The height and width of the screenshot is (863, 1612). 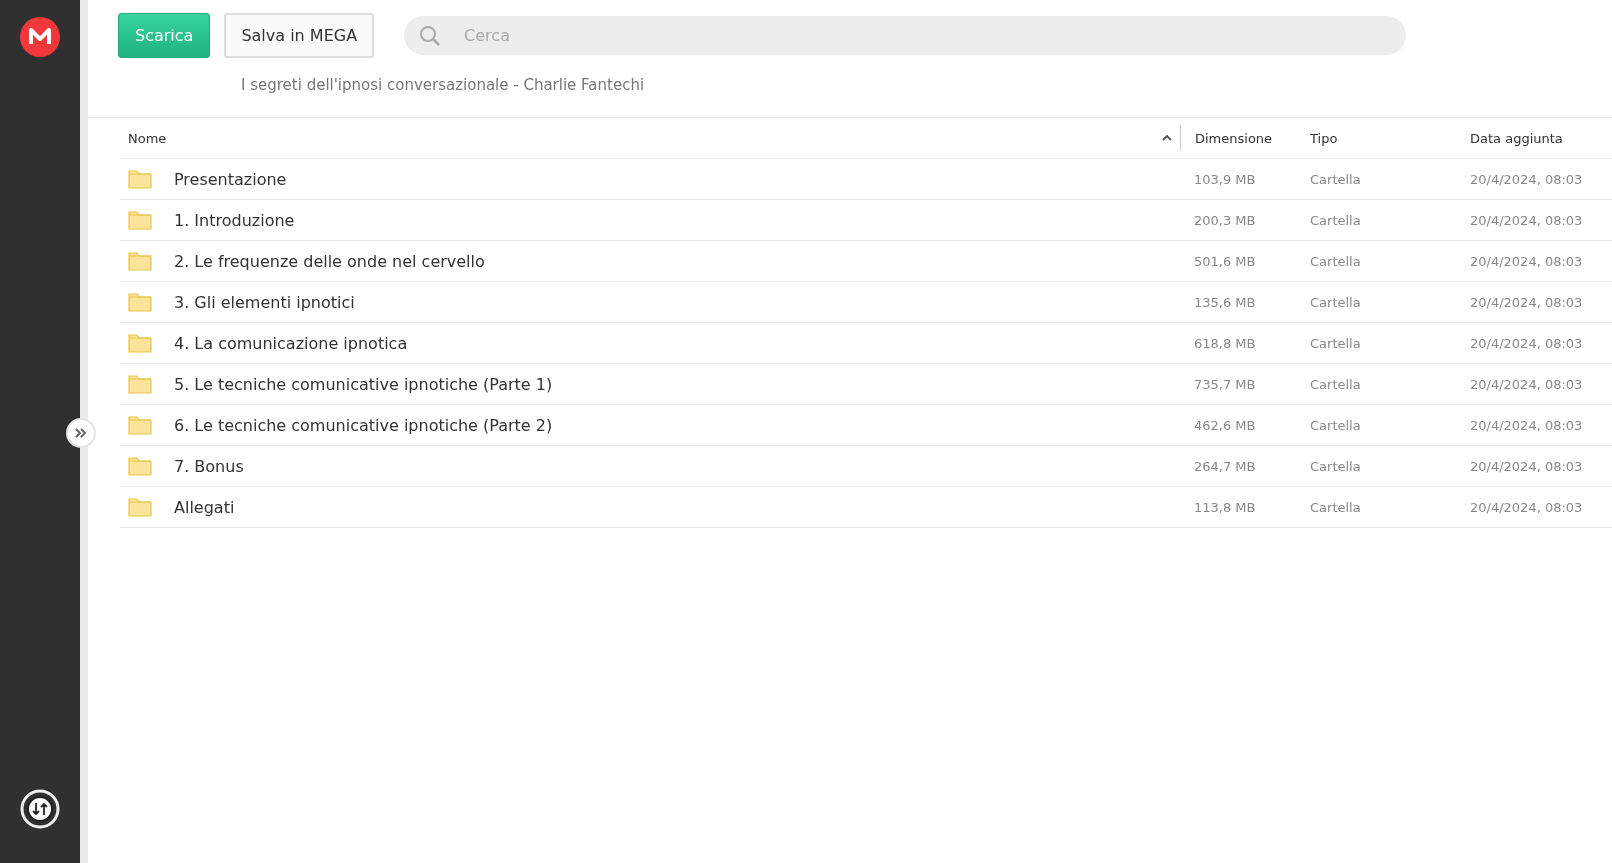 What do you see at coordinates (1225, 179) in the screenshot?
I see `folder-size: 103,9 MB` at bounding box center [1225, 179].